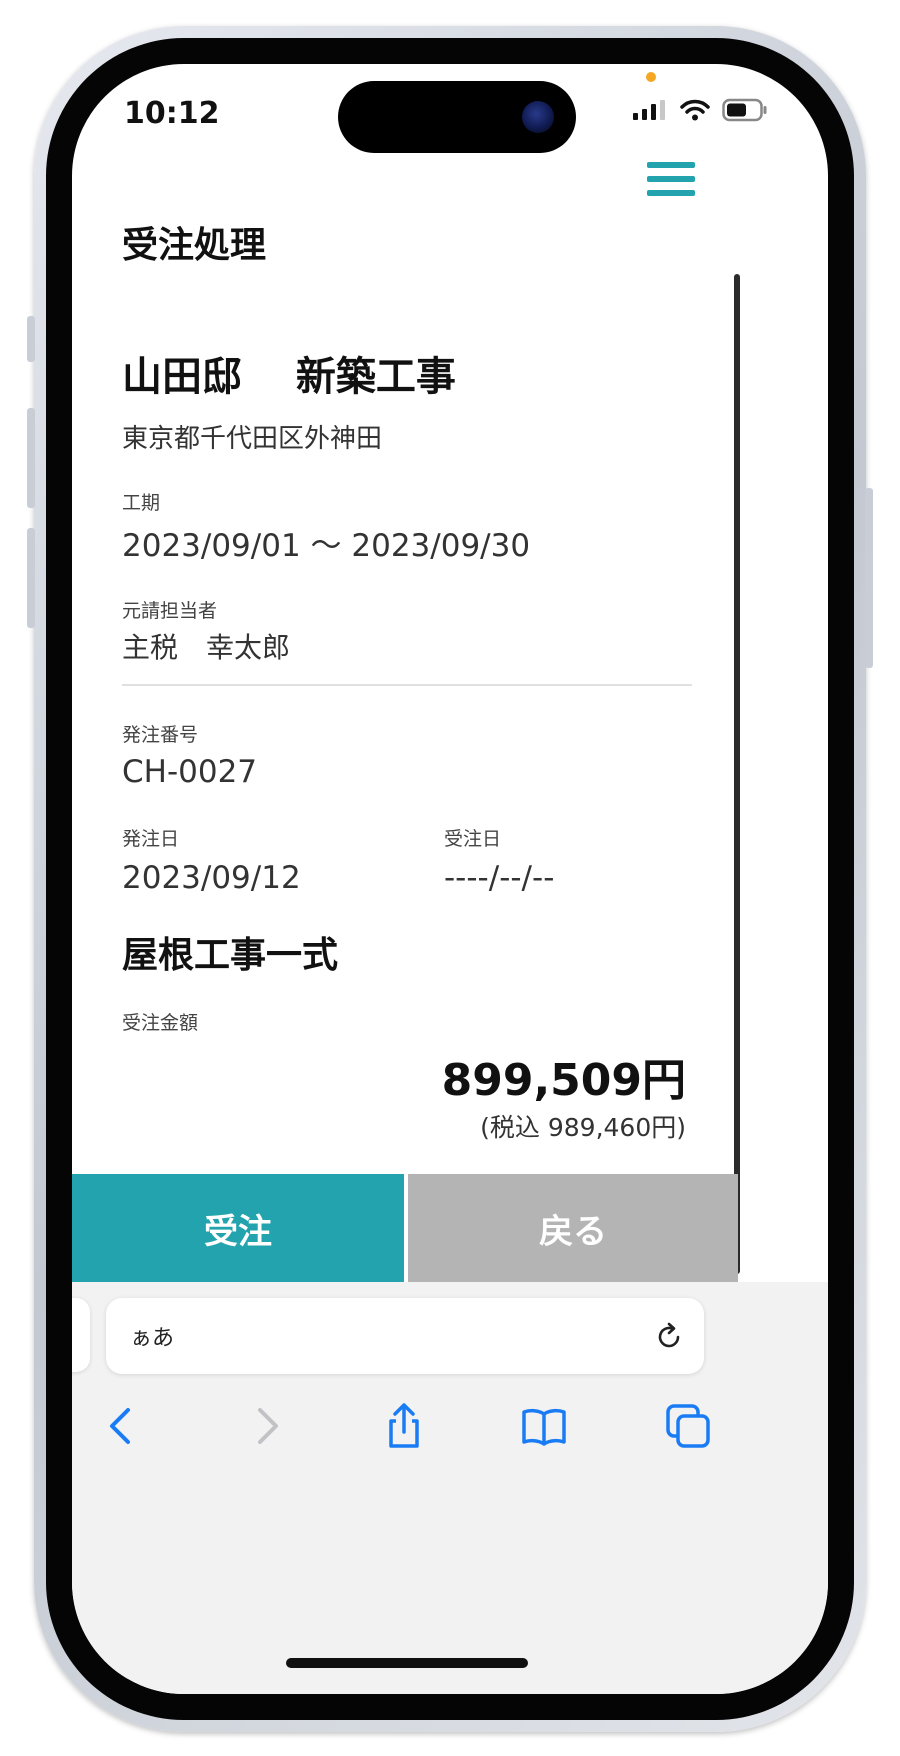 This screenshot has height=1756, width=900. Describe the element at coordinates (405, 1336) in the screenshot. I see `address-bar: ぁあ` at that location.